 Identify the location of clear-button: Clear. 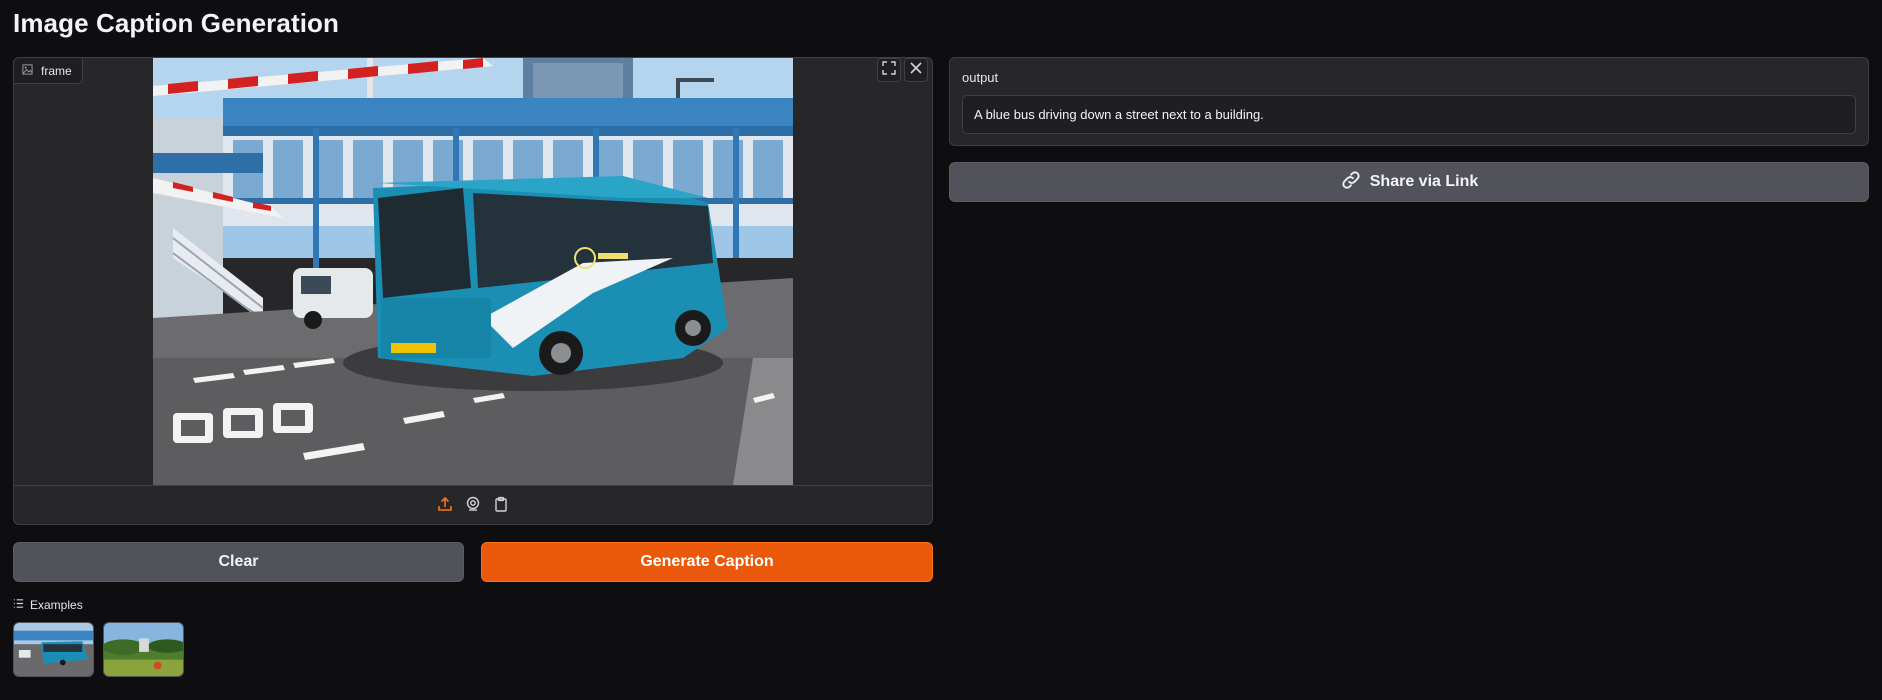
(238, 562).